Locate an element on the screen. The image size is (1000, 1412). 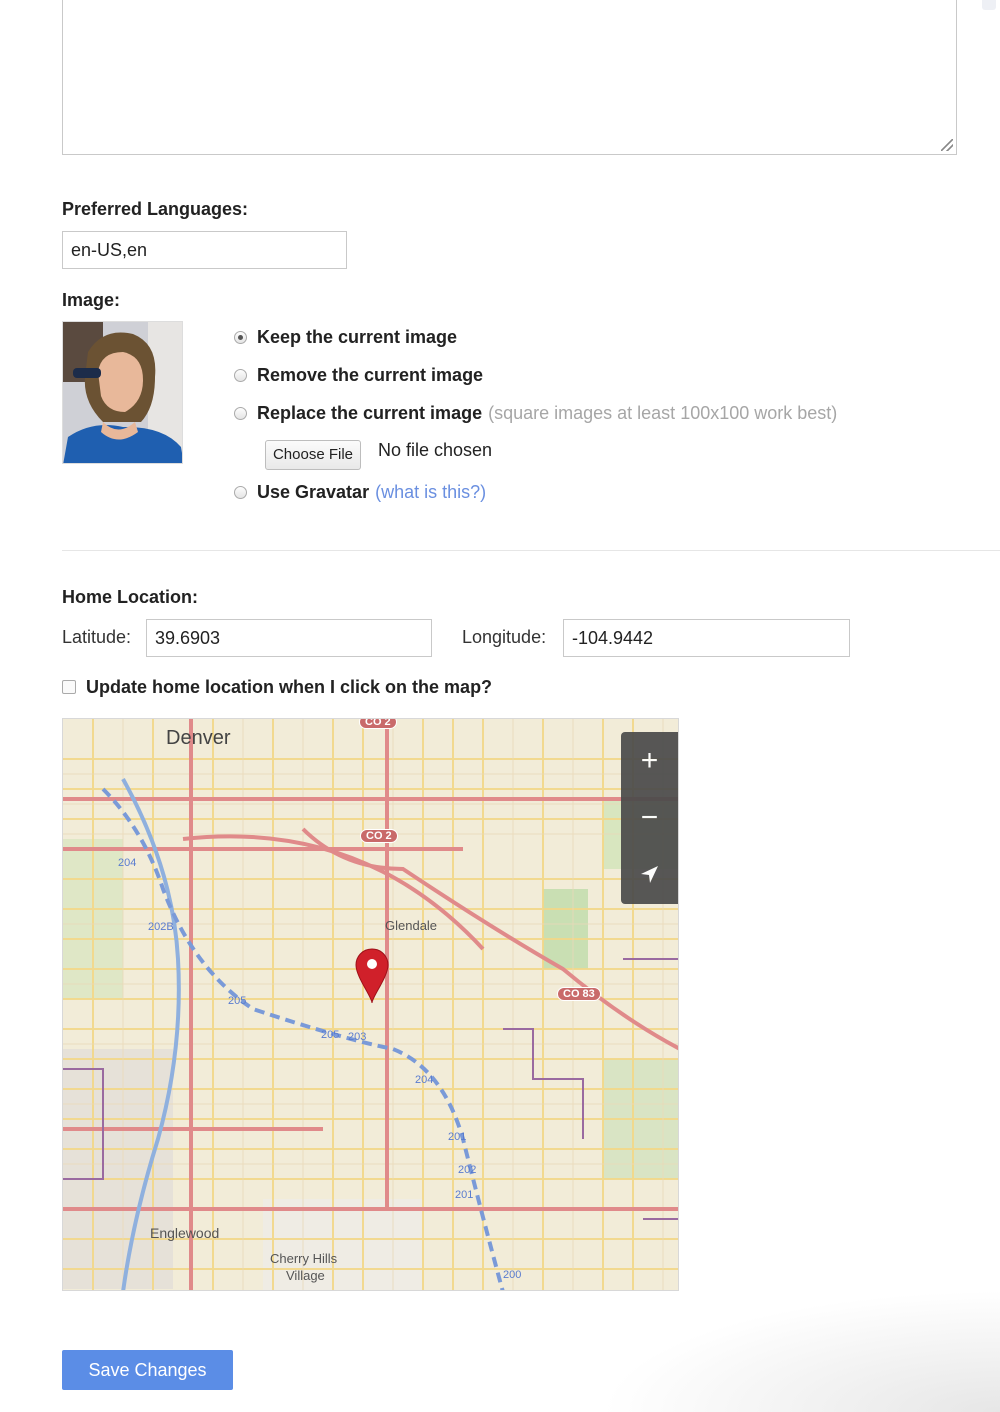
choose-file-button: Choose File is located at coordinates (313, 455).